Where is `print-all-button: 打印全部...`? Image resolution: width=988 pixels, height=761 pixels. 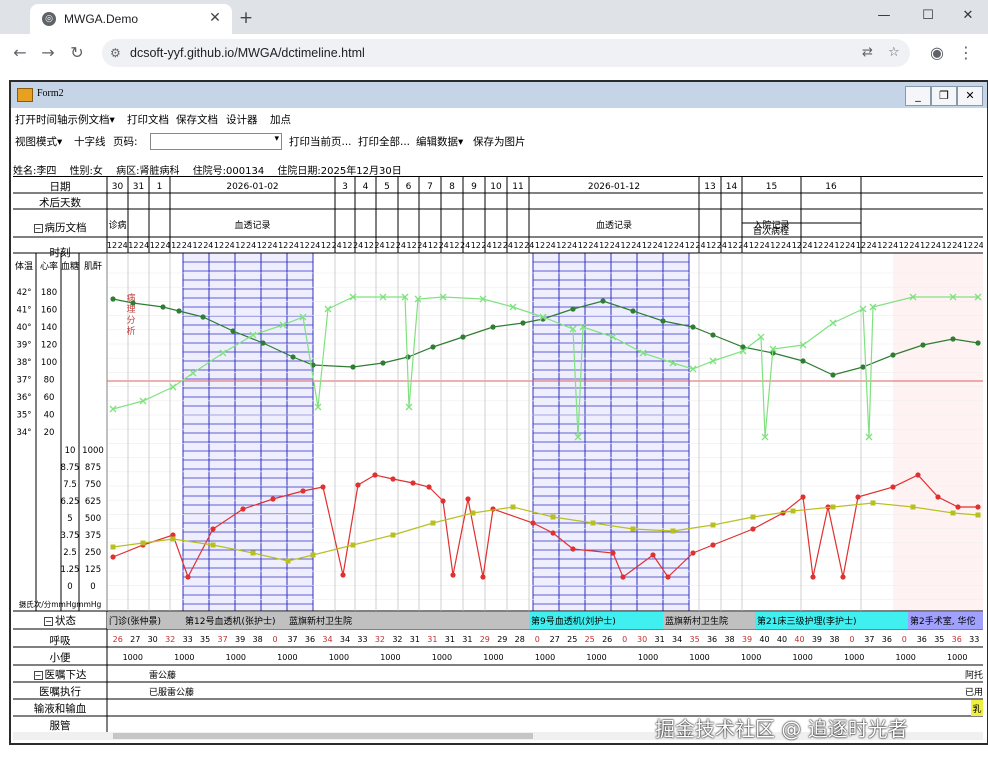
print-all-button: 打印全部... is located at coordinates (384, 142).